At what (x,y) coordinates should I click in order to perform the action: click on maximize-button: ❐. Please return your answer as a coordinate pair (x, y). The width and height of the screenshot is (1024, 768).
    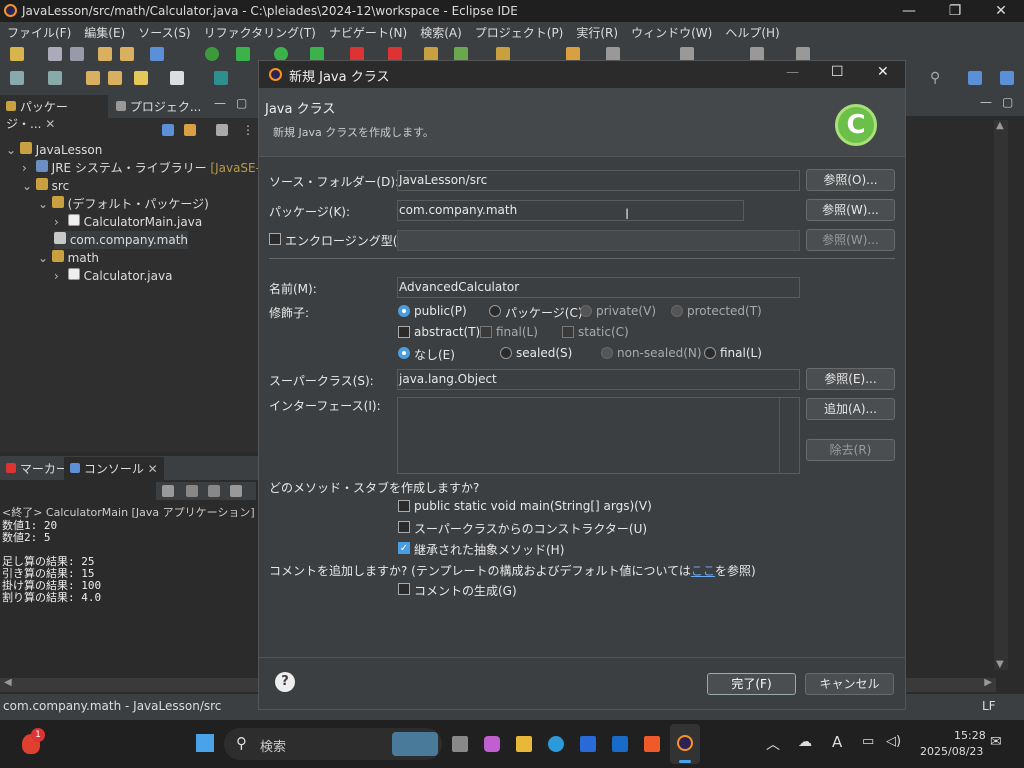
    Looking at the image, I should click on (955, 11).